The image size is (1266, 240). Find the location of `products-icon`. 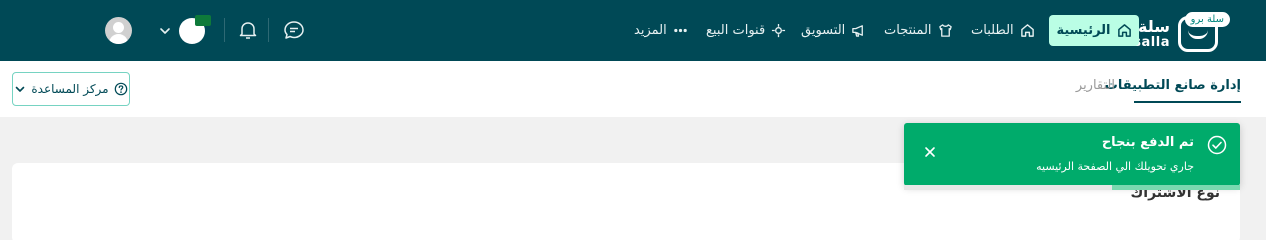

products-icon is located at coordinates (945, 30).